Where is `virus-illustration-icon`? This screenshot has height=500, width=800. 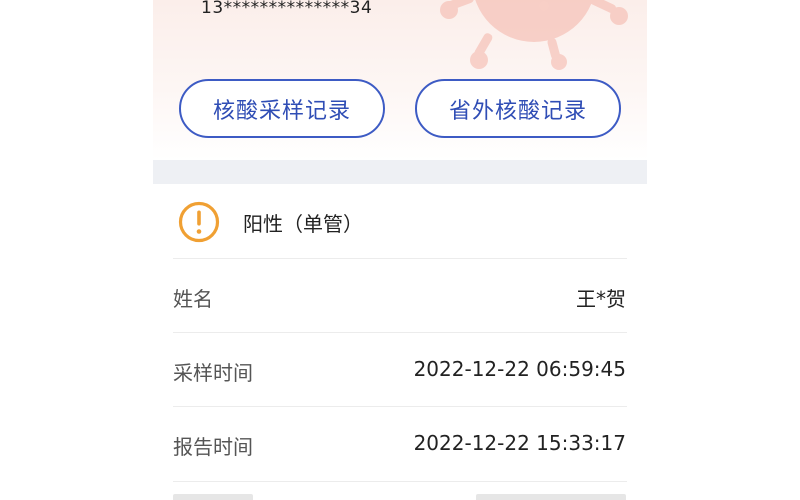 virus-illustration-icon is located at coordinates (534, 35).